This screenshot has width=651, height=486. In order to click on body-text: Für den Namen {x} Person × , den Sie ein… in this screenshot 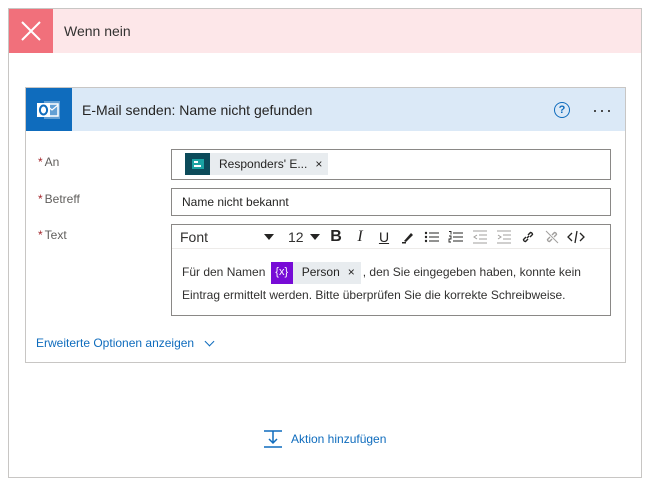, I will do `click(392, 284)`.